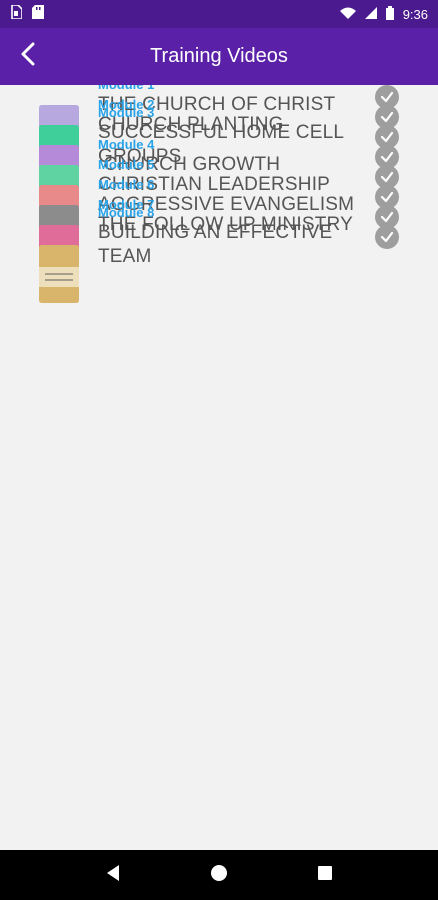  I want to click on module-label: Module 4, so click(126, 144).